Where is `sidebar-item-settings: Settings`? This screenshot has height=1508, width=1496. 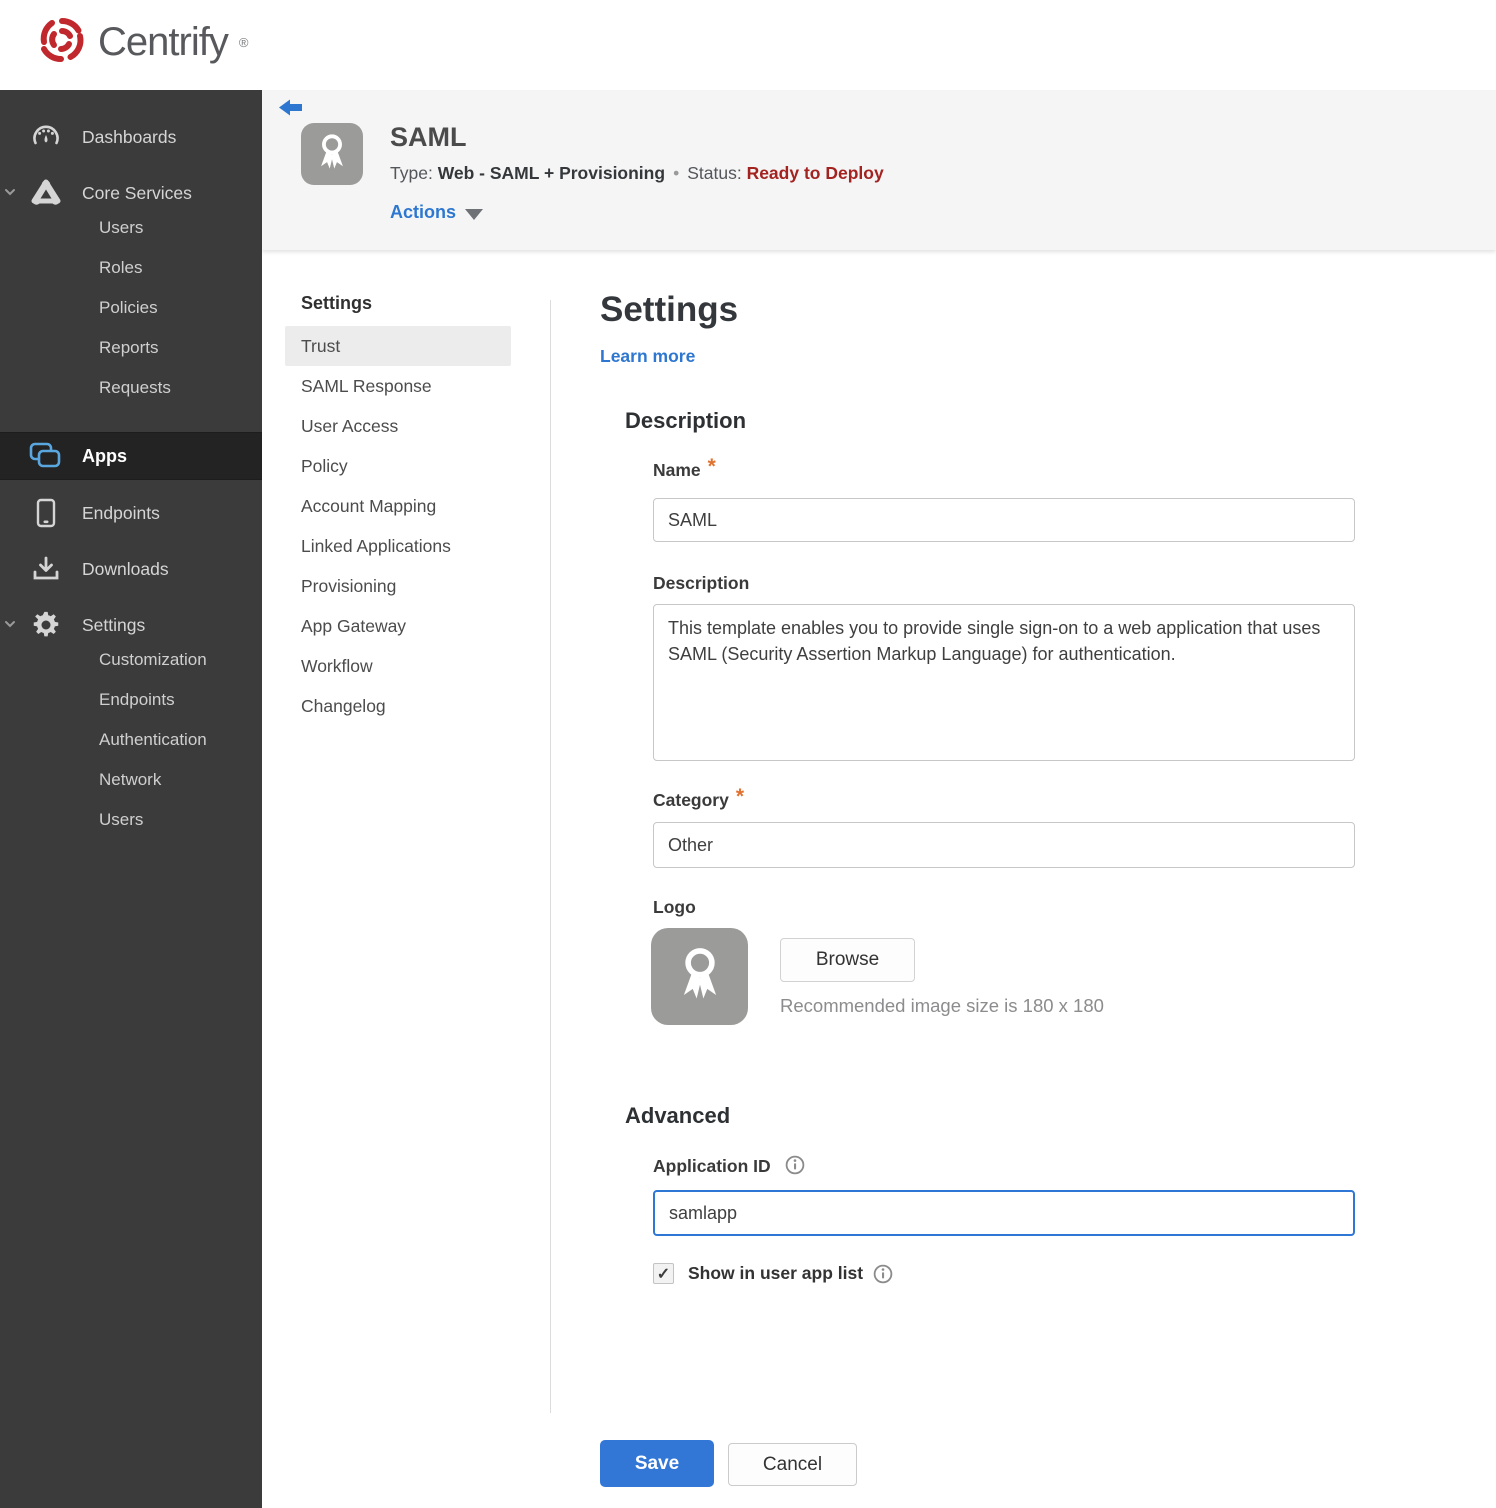
sidebar-item-settings: Settings is located at coordinates (131, 625).